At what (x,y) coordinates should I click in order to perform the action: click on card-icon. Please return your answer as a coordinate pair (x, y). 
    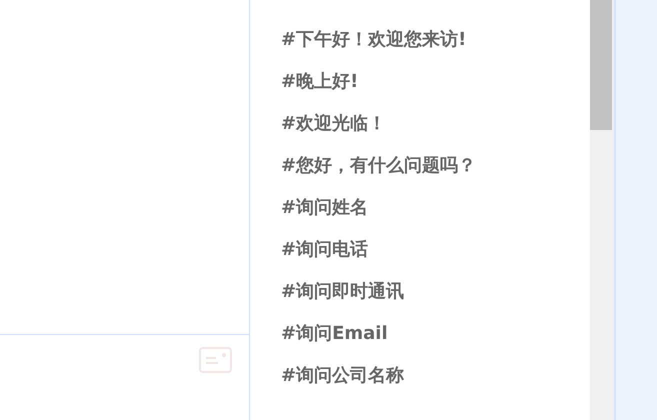
    Looking at the image, I should click on (215, 360).